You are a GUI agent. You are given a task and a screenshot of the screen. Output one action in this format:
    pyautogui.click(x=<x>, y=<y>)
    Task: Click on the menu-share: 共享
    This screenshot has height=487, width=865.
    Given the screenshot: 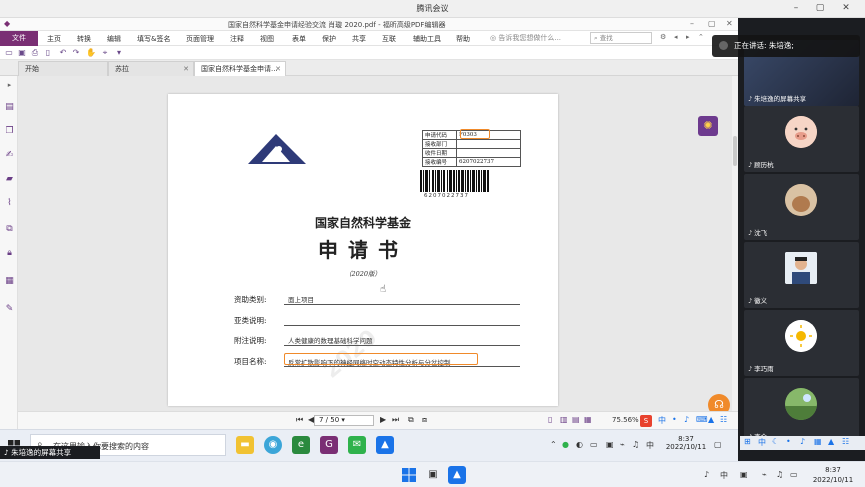 What is the action you would take?
    pyautogui.click(x=359, y=39)
    